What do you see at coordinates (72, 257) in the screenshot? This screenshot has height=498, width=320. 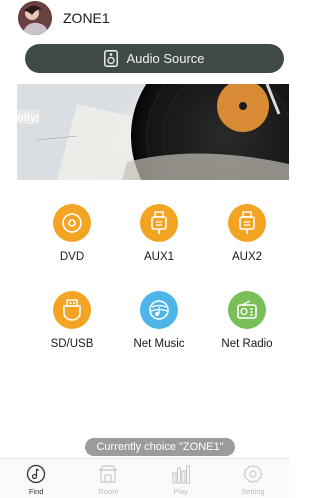 I see `source-label: DVD` at bounding box center [72, 257].